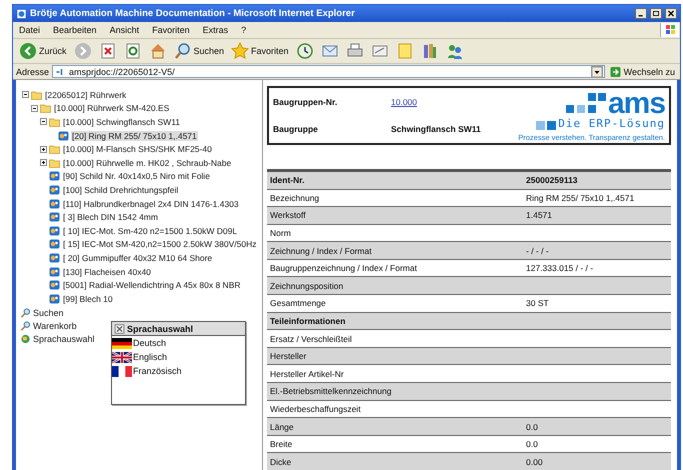 This screenshot has width=683, height=470. I want to click on popup-title: Sprachauswahl, so click(160, 329).